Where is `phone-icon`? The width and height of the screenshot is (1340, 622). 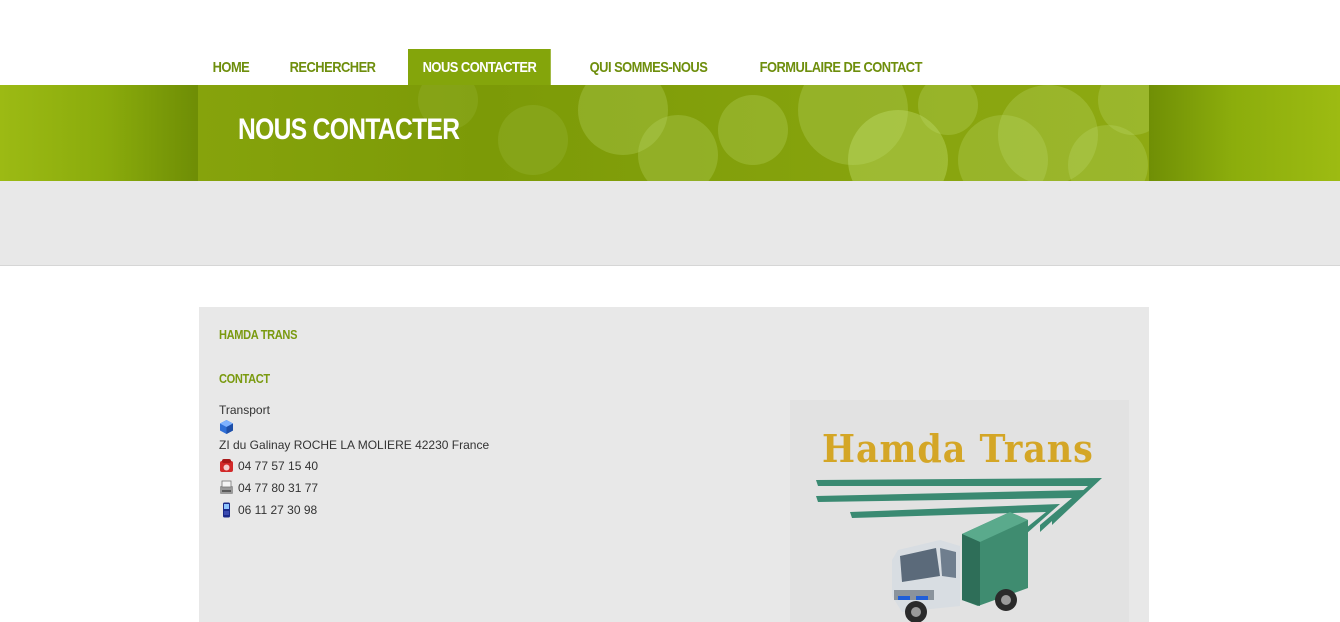 phone-icon is located at coordinates (226, 466).